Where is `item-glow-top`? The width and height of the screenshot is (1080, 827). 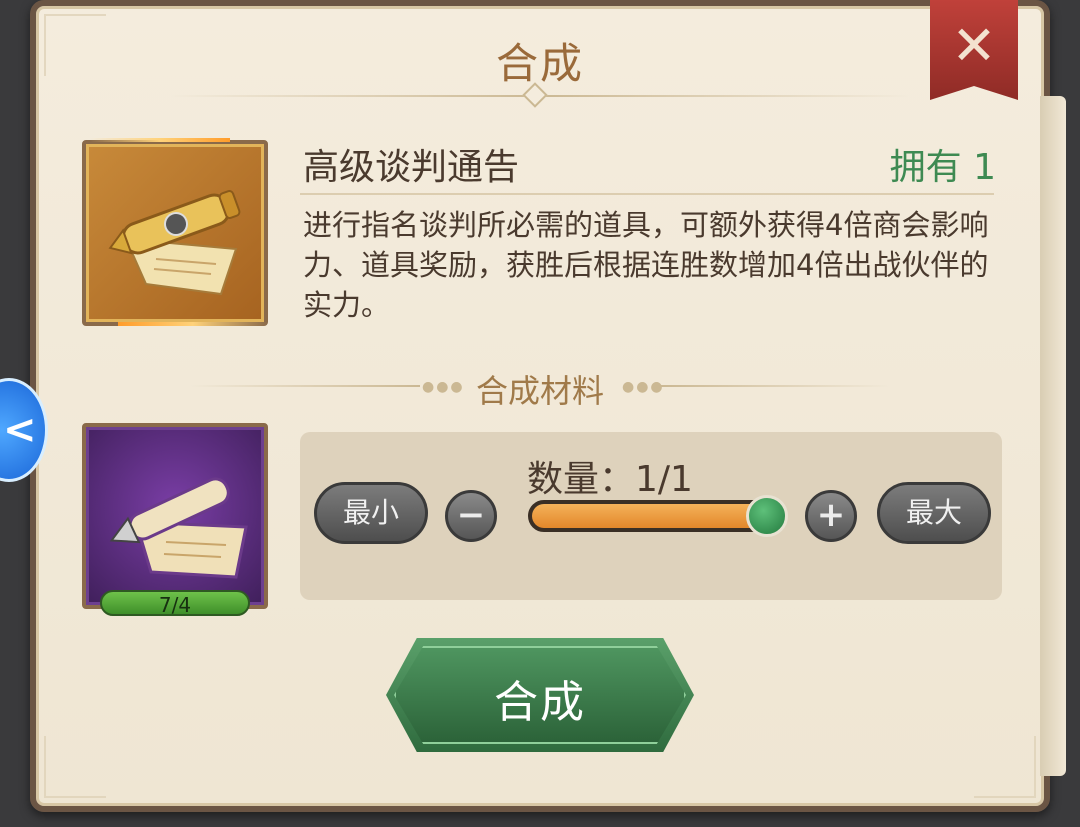
item-glow-top is located at coordinates (160, 140).